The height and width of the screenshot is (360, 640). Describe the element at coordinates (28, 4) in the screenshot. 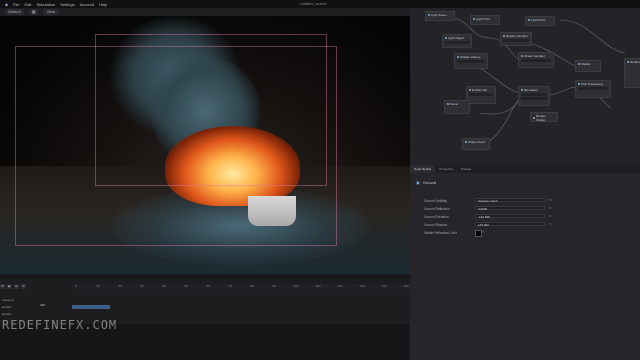

I see `menu-edit: Edit` at that location.